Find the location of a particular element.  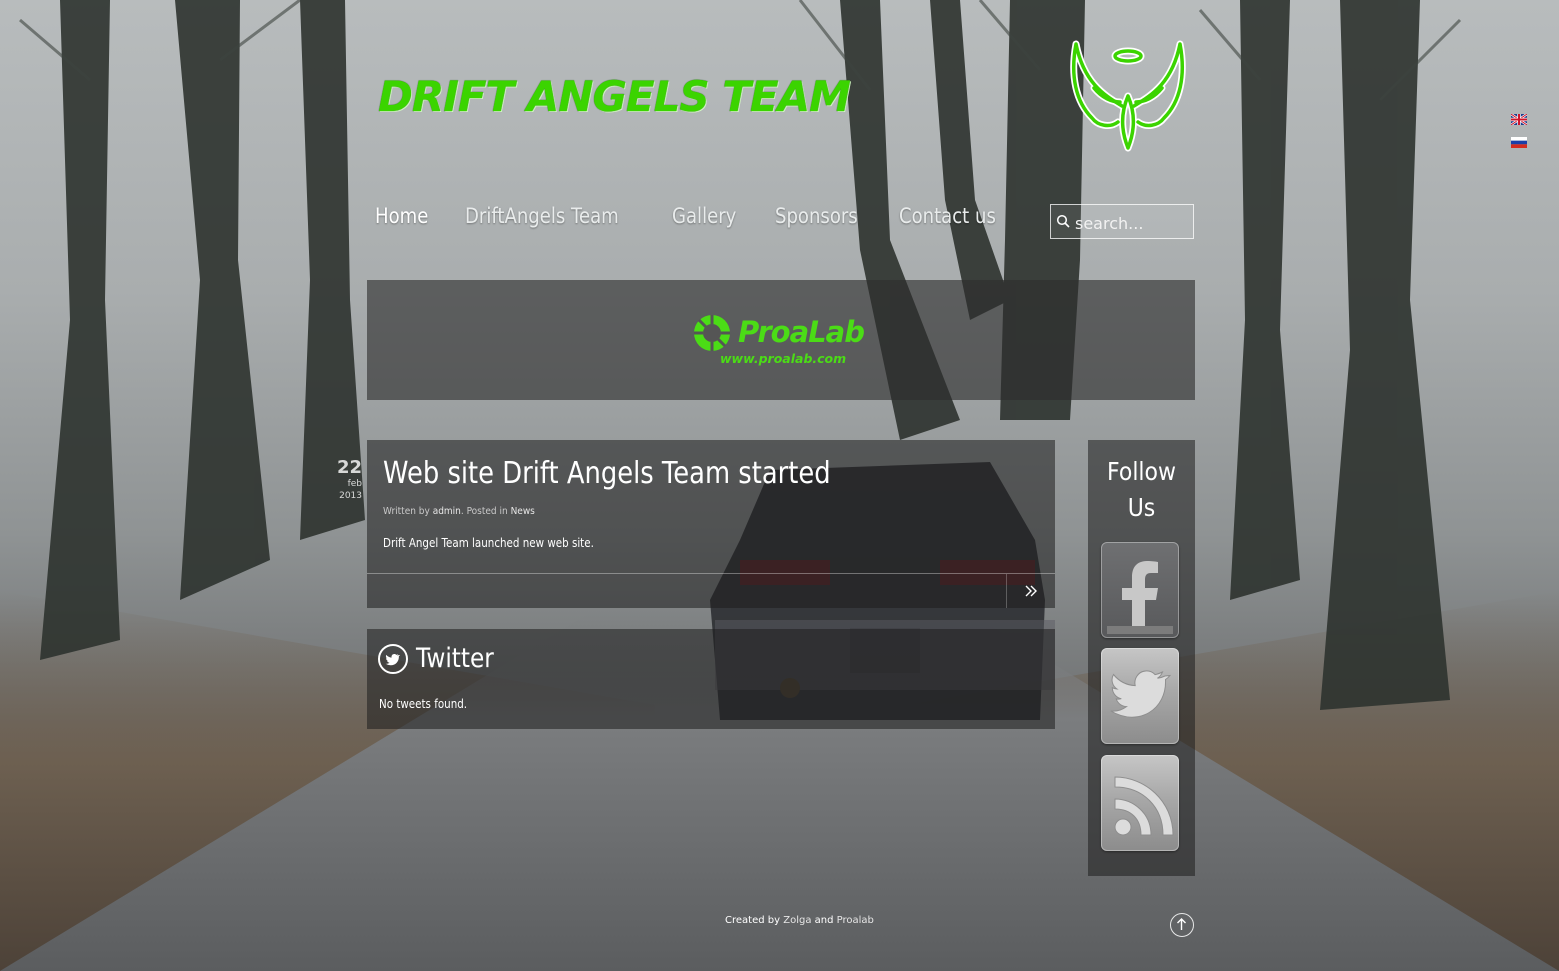

post-divider is located at coordinates (711, 573).